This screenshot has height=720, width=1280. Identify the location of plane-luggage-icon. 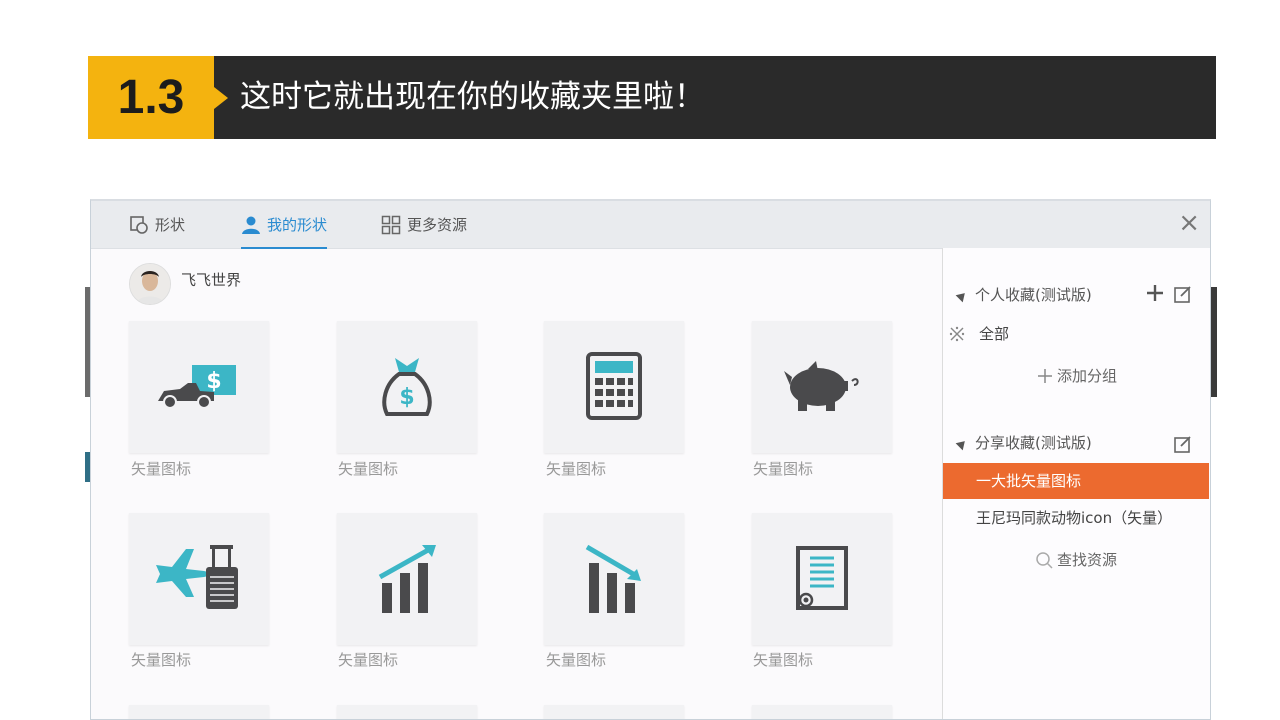
(197, 577).